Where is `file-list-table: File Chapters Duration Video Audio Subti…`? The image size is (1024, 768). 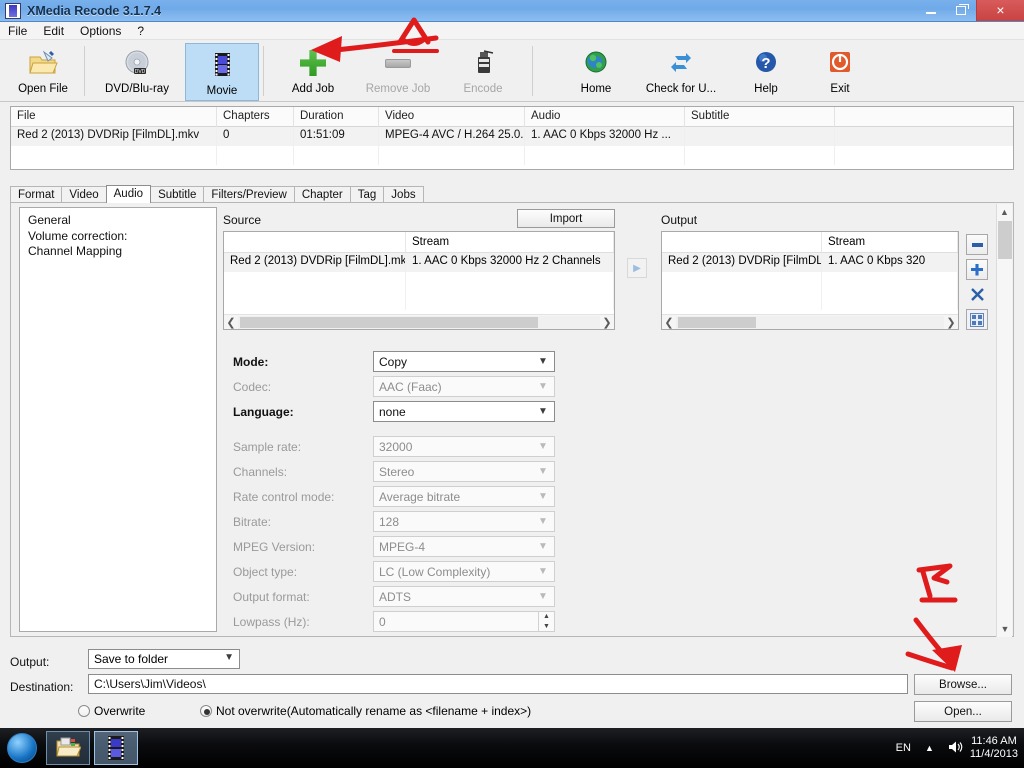 file-list-table: File Chapters Duration Video Audio Subti… is located at coordinates (512, 138).